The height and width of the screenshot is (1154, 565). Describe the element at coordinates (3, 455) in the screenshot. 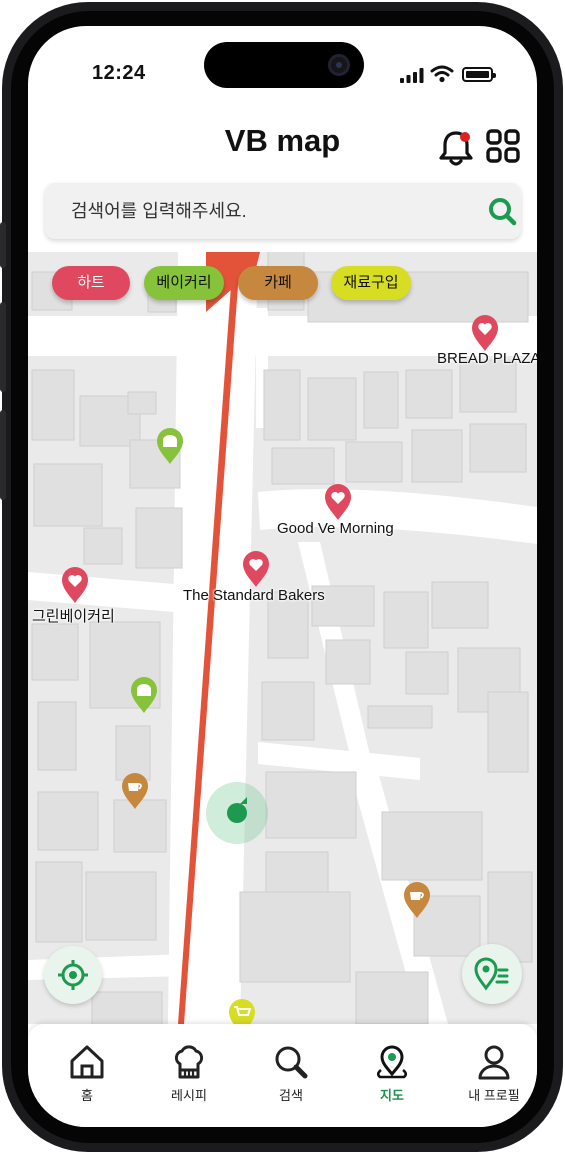

I see `volume-down-button` at that location.